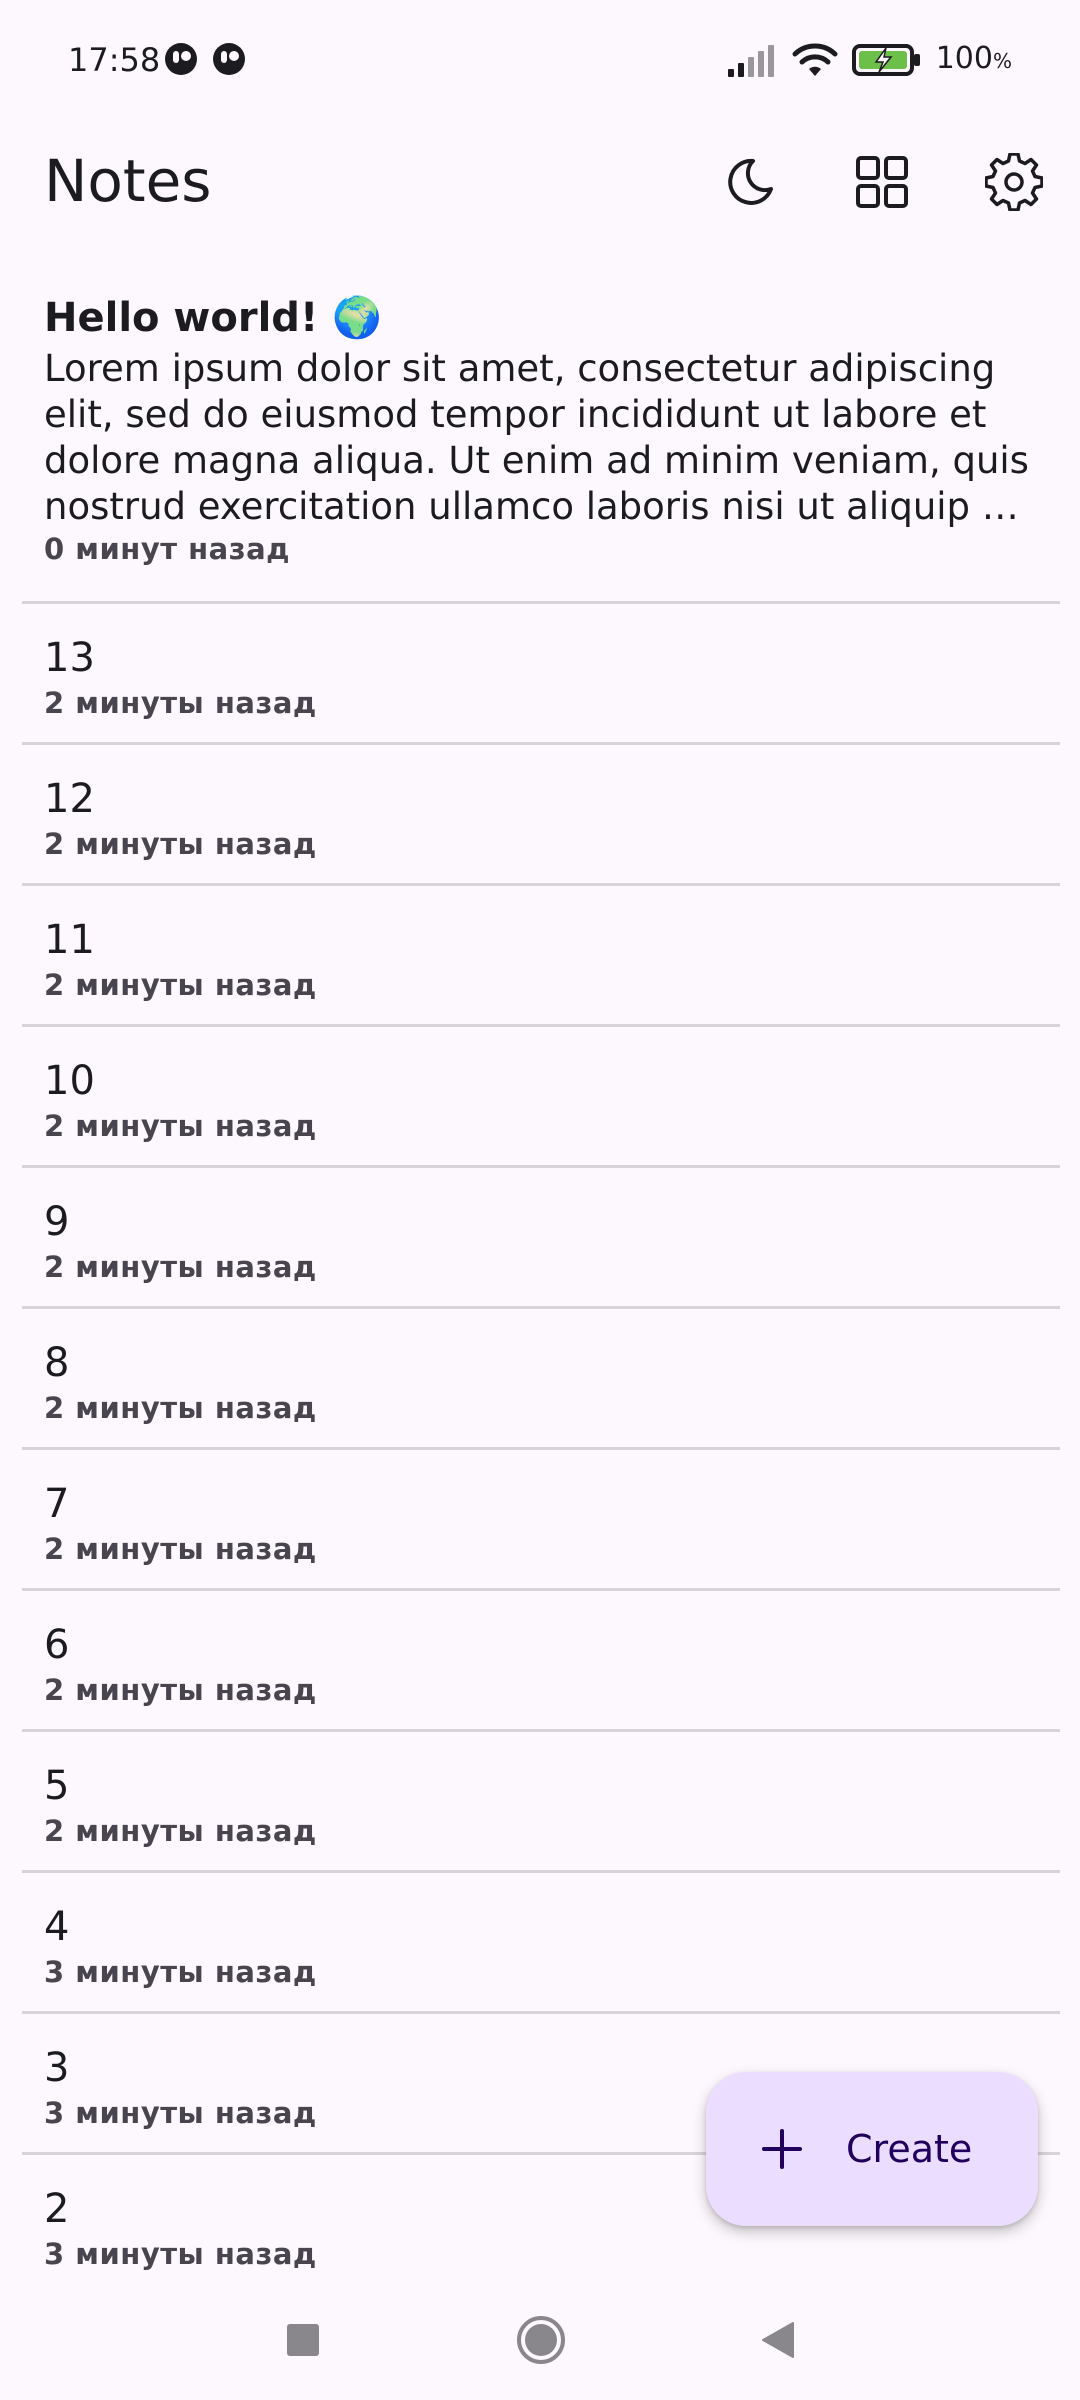 Image resolution: width=1080 pixels, height=2400 pixels. I want to click on note-item: 5 2 минуты назад, so click(541, 1802).